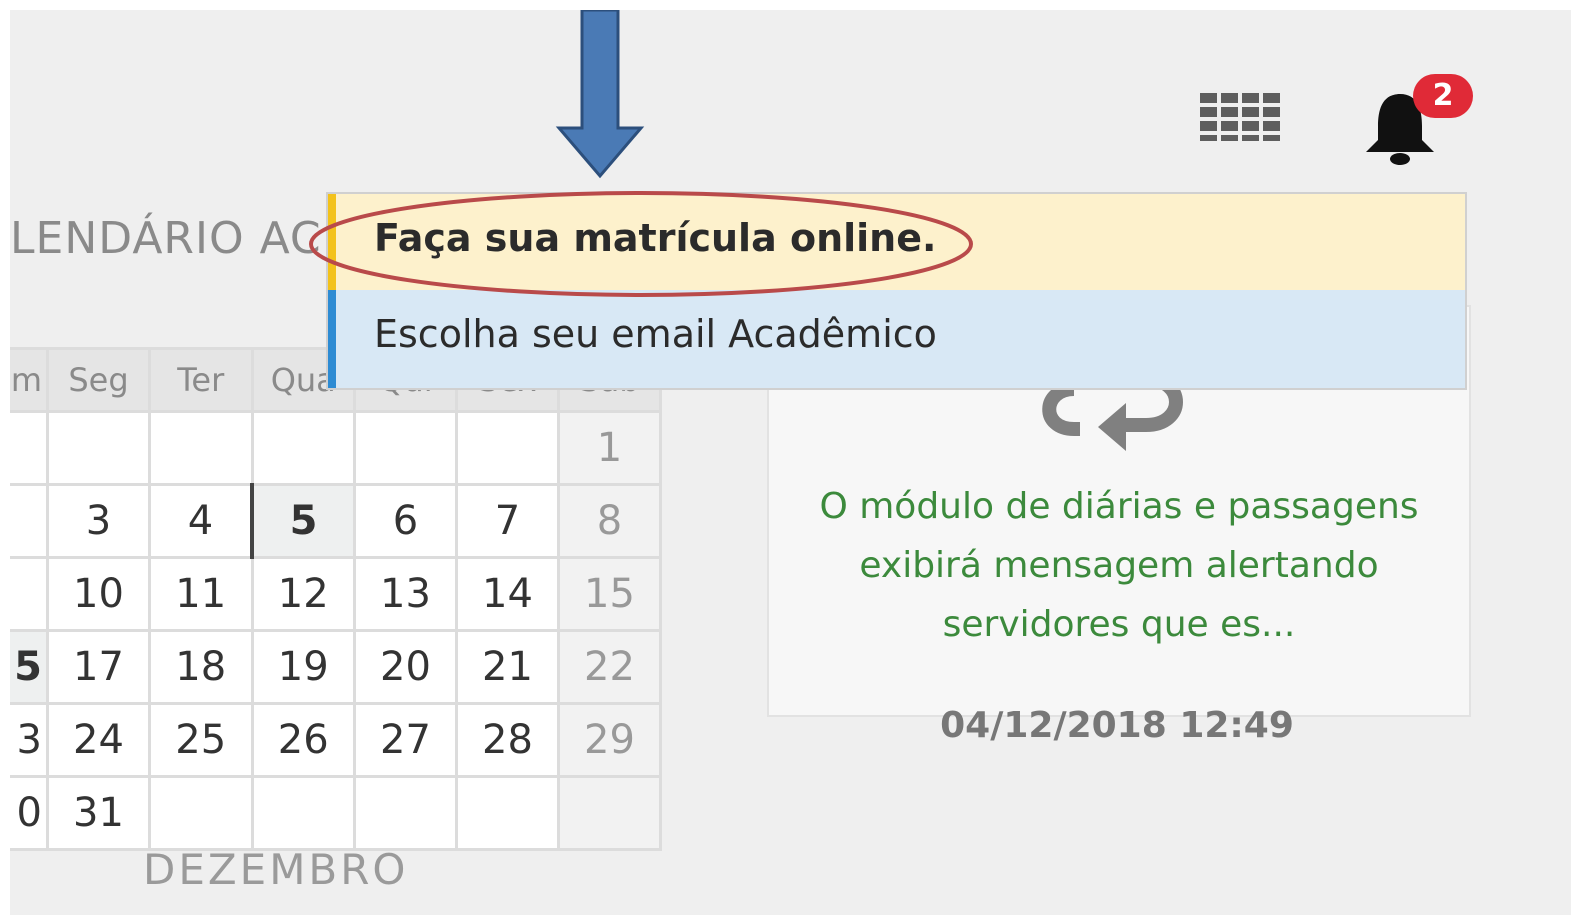  What do you see at coordinates (609, 740) in the screenshot?
I see `calendar-day: 29` at bounding box center [609, 740].